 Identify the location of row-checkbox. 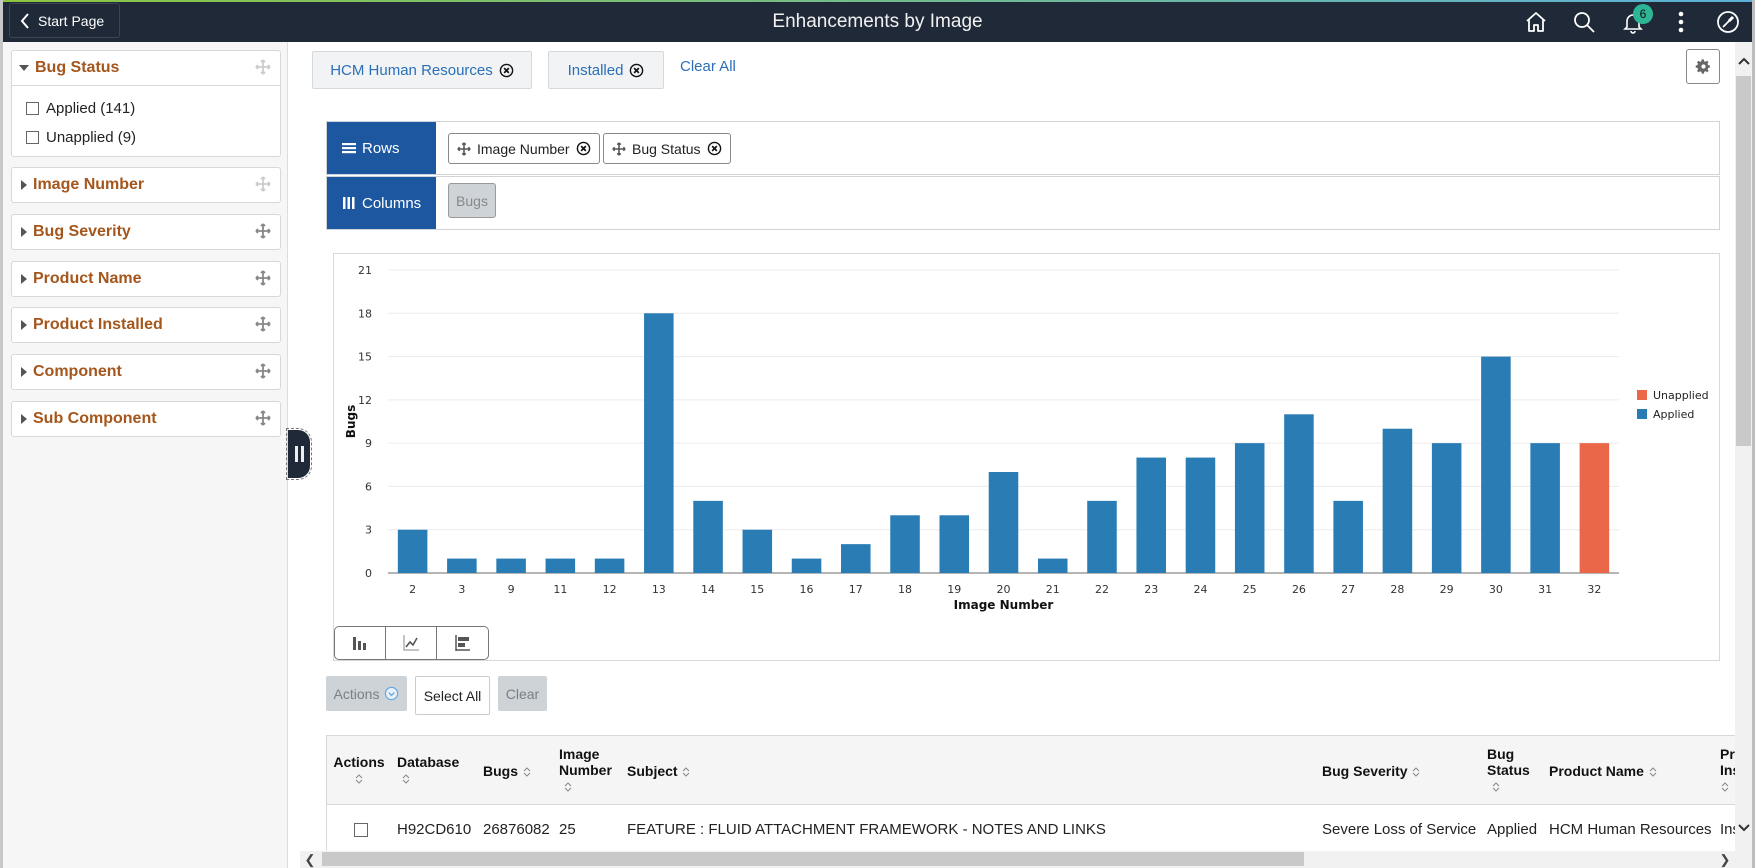
(361, 830).